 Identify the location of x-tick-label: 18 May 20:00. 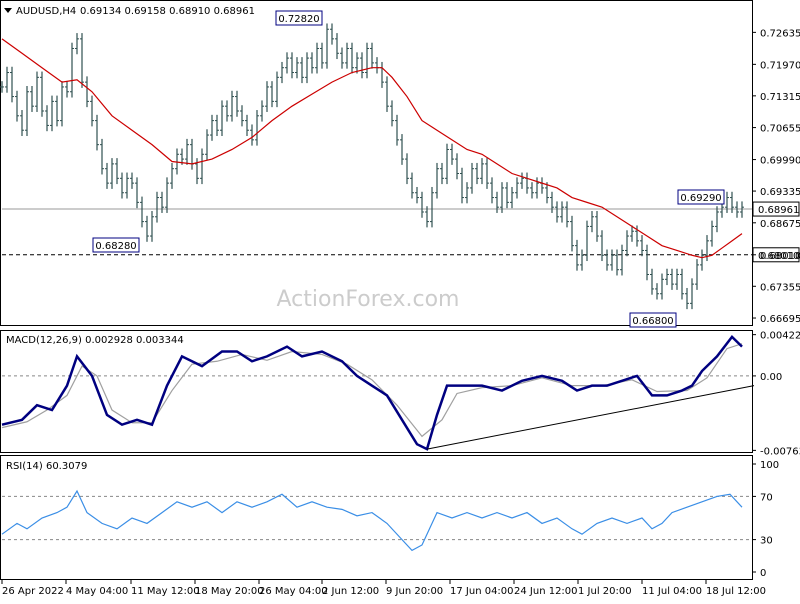
(229, 591).